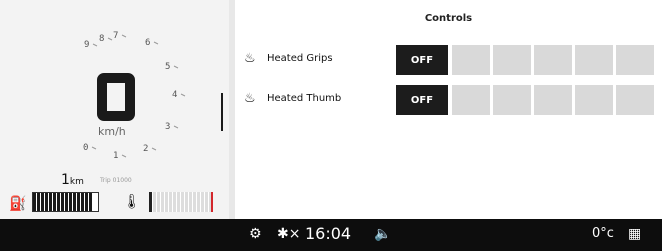 Image resolution: width=662 pixels, height=251 pixels. Describe the element at coordinates (634, 234) in the screenshot. I see `grid-menu-icon: ▦` at that location.